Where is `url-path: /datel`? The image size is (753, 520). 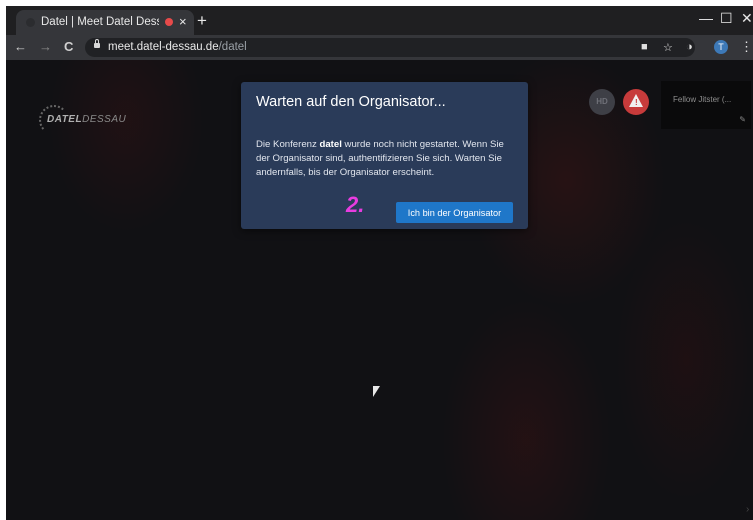 url-path: /datel is located at coordinates (232, 47).